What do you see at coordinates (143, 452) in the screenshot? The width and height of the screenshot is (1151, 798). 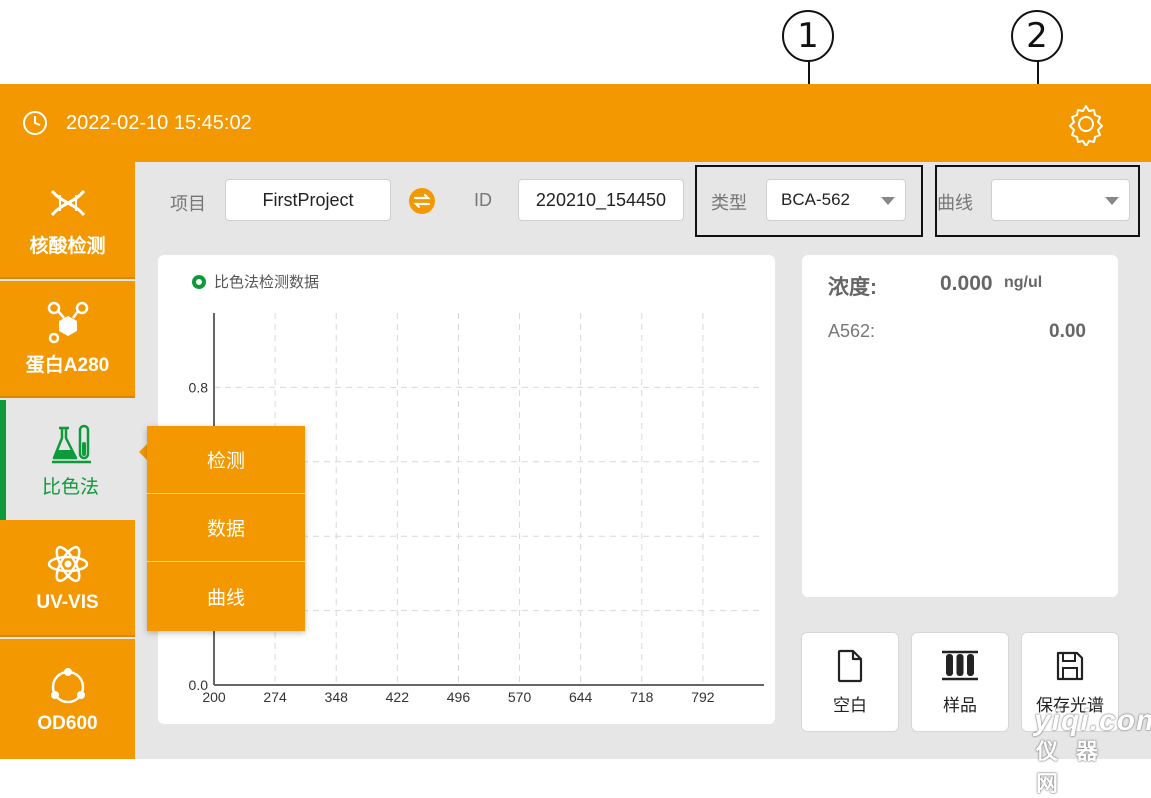 I see `popup-arrow` at bounding box center [143, 452].